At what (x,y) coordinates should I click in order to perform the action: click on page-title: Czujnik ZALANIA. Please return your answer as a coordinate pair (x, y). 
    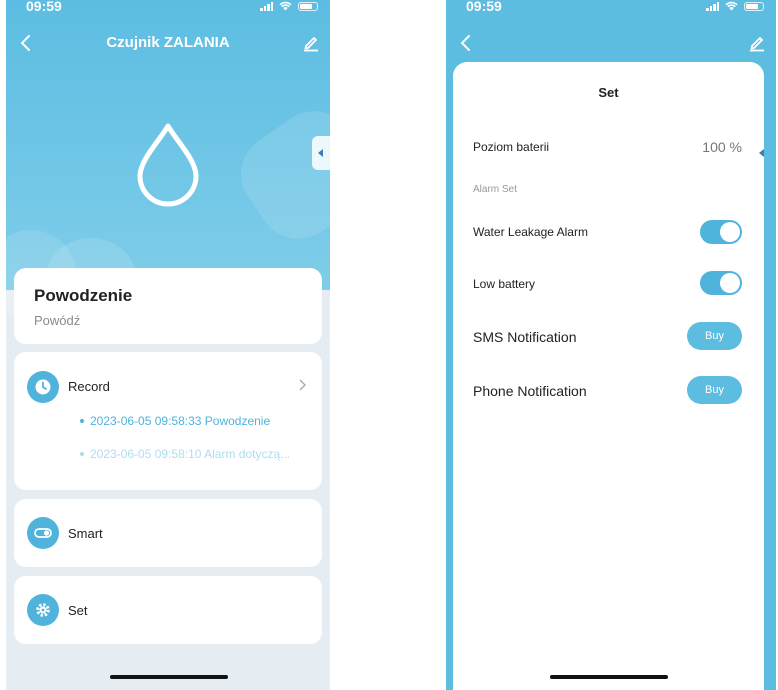
    Looking at the image, I should click on (168, 42).